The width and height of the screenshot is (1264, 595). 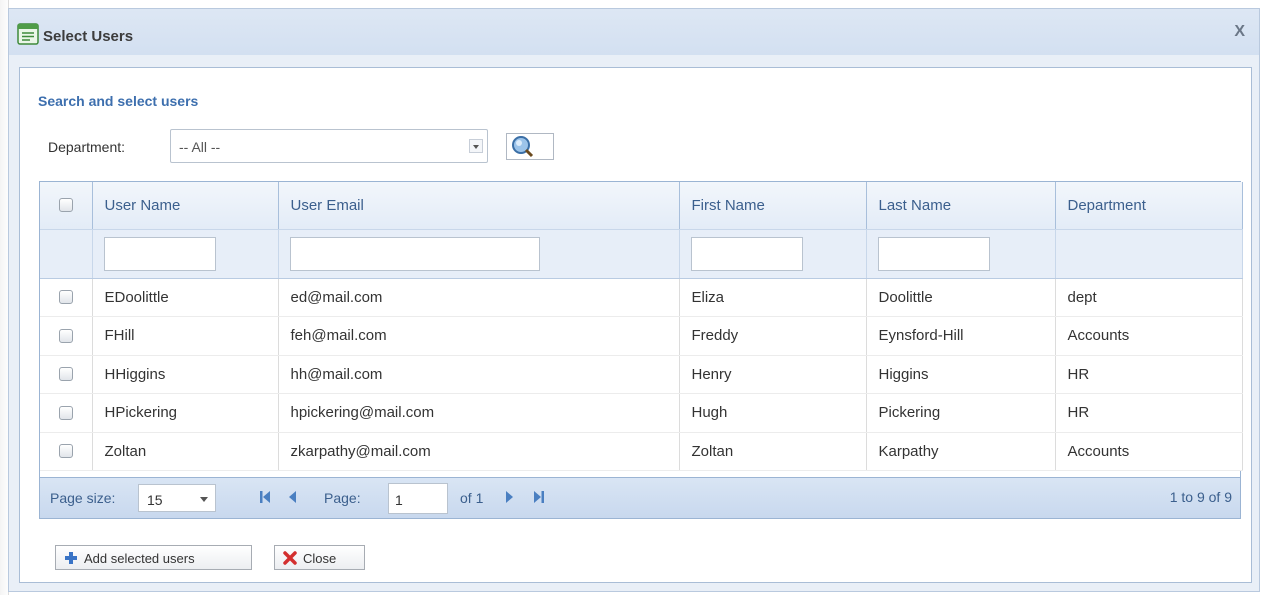 What do you see at coordinates (1149, 206) in the screenshot?
I see `column-header-department: Department` at bounding box center [1149, 206].